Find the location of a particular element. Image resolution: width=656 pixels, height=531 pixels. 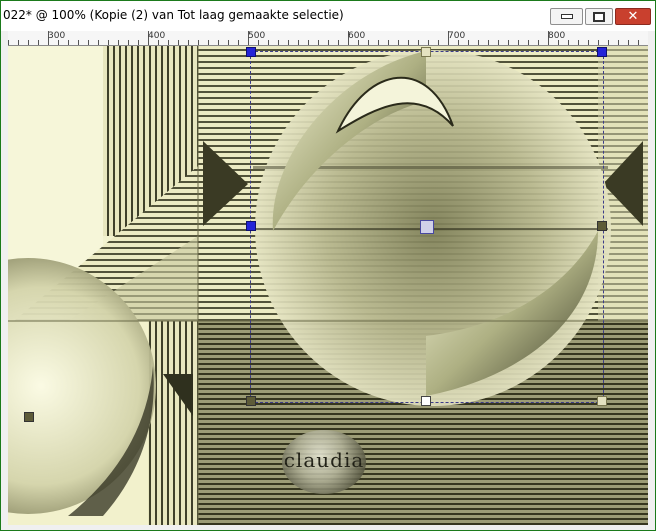

bottom-vertical-stripes is located at coordinates (173, 423).